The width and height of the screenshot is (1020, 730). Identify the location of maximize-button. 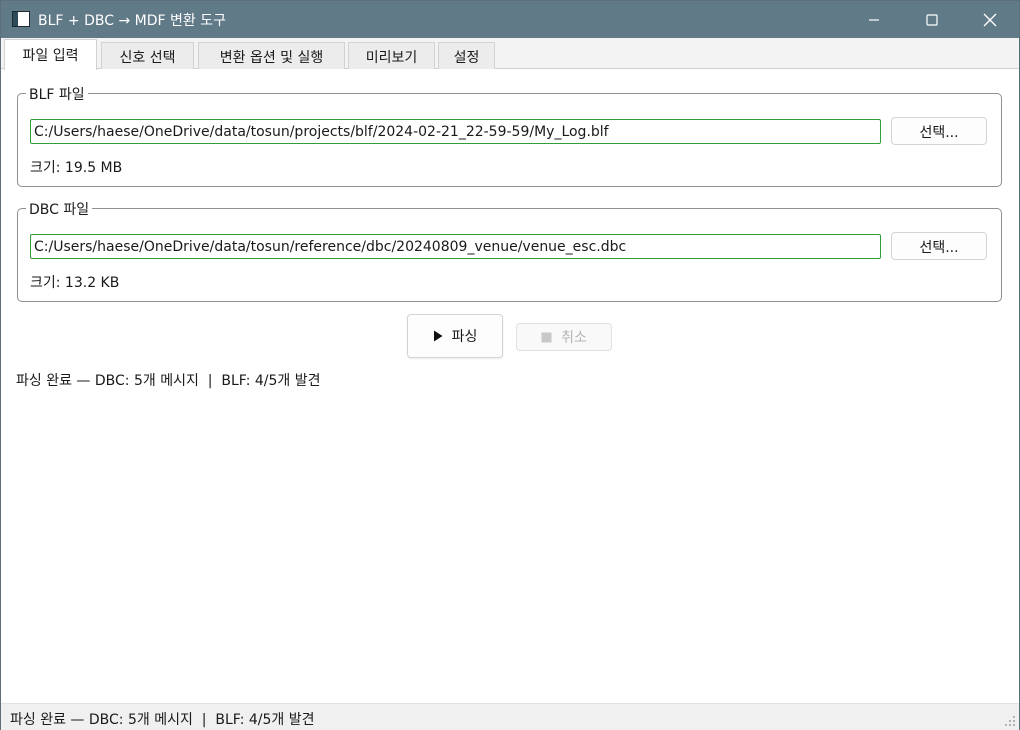
(932, 19).